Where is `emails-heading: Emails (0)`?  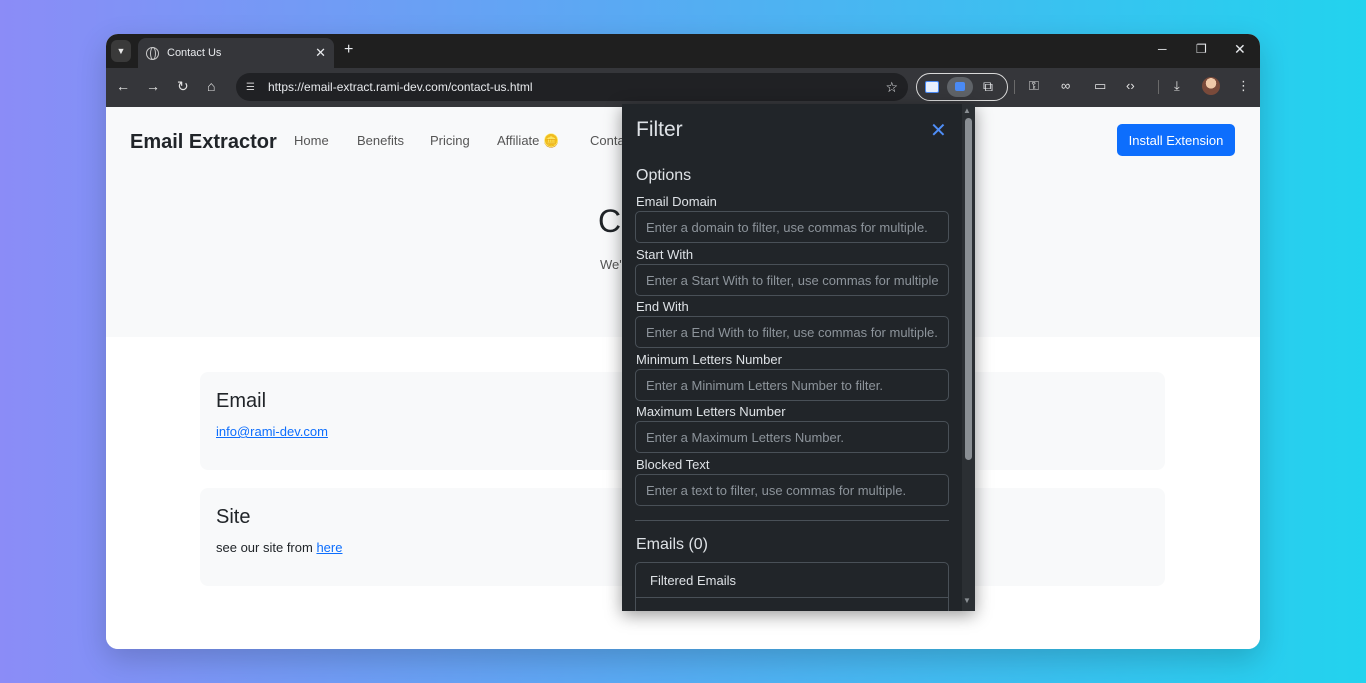
emails-heading: Emails (0) is located at coordinates (672, 544).